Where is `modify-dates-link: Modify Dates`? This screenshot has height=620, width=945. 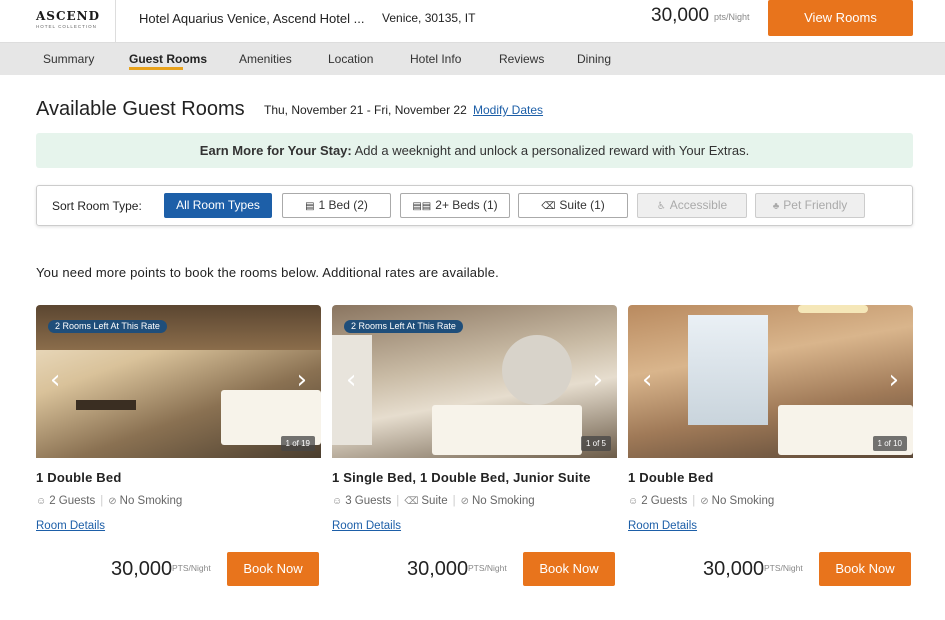
modify-dates-link: Modify Dates is located at coordinates (508, 110).